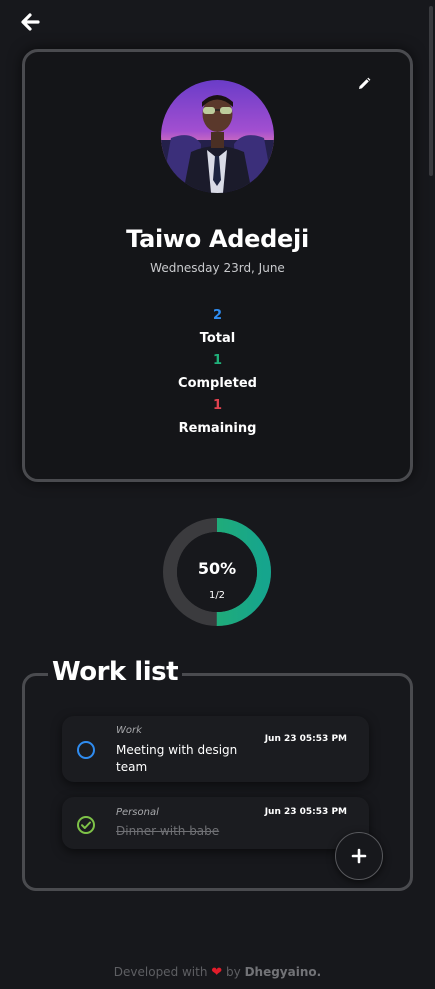 Image resolution: width=435 pixels, height=989 pixels. I want to click on stat-remaining-label: Remaining, so click(217, 428).